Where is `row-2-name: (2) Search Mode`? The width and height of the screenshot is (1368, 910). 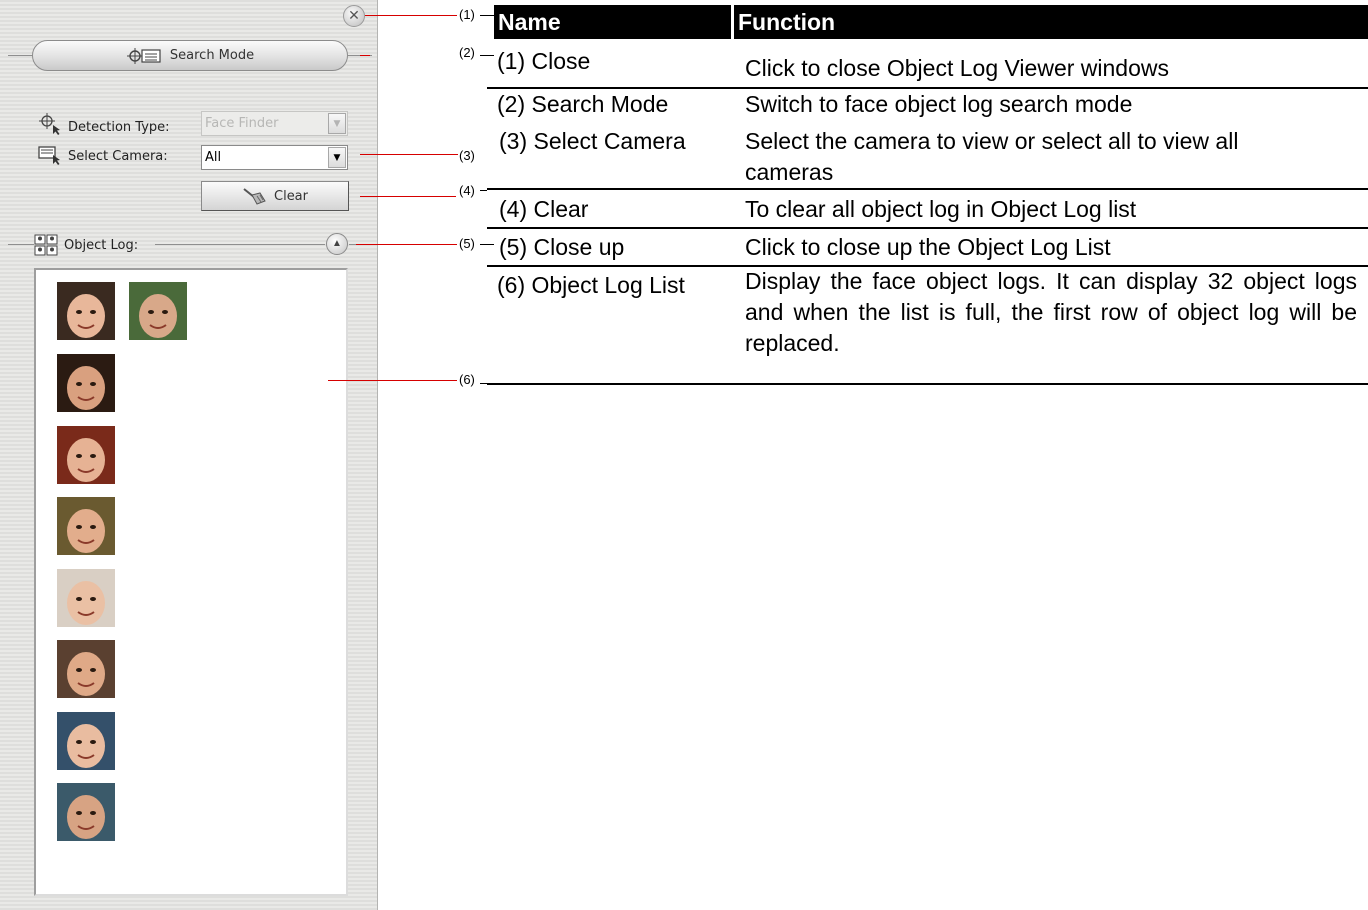
row-2-name: (2) Search Mode is located at coordinates (583, 104).